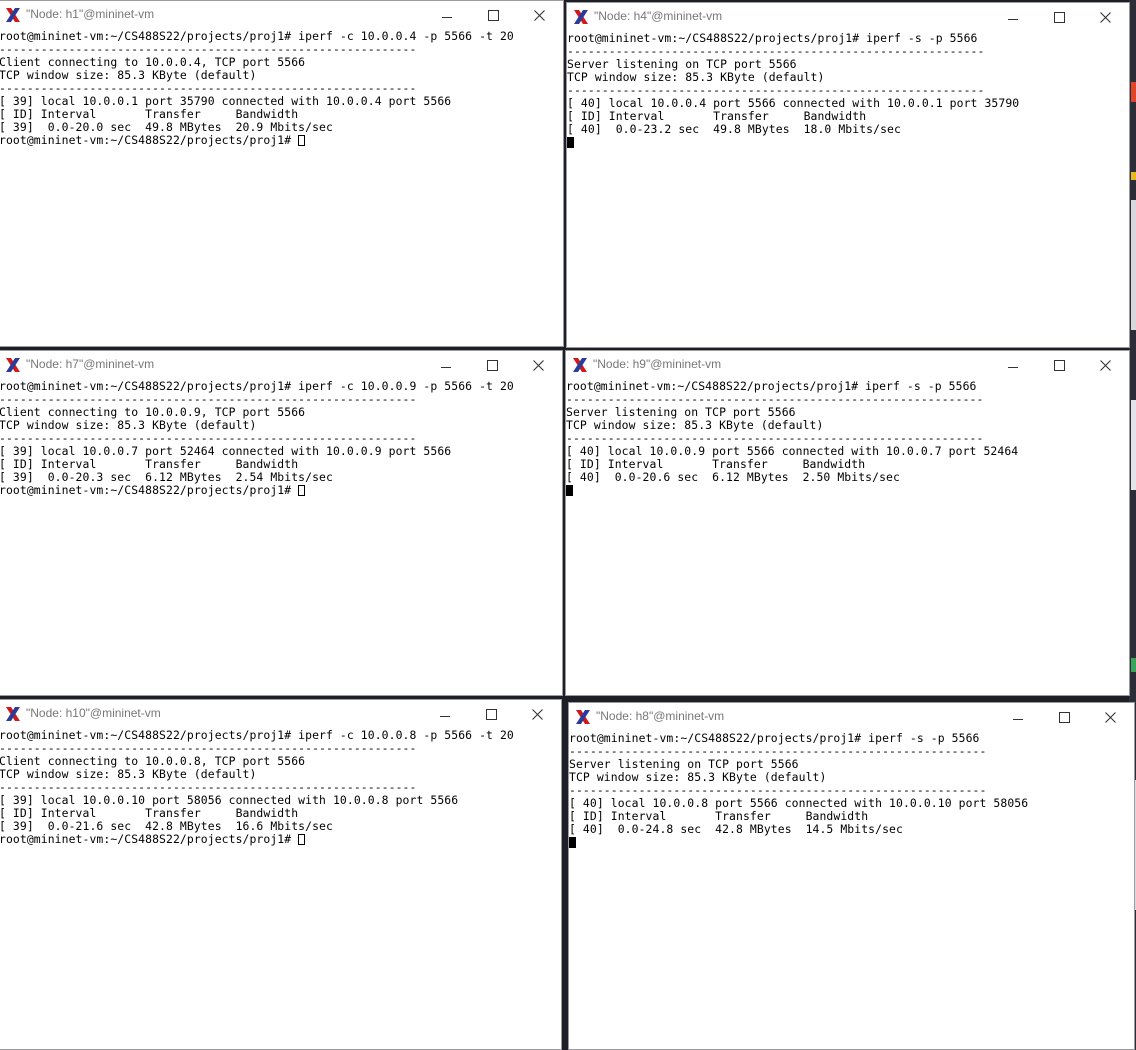 The height and width of the screenshot is (1050, 1136). I want to click on window-title: "Node: h1"@mininet-vm, so click(90, 14).